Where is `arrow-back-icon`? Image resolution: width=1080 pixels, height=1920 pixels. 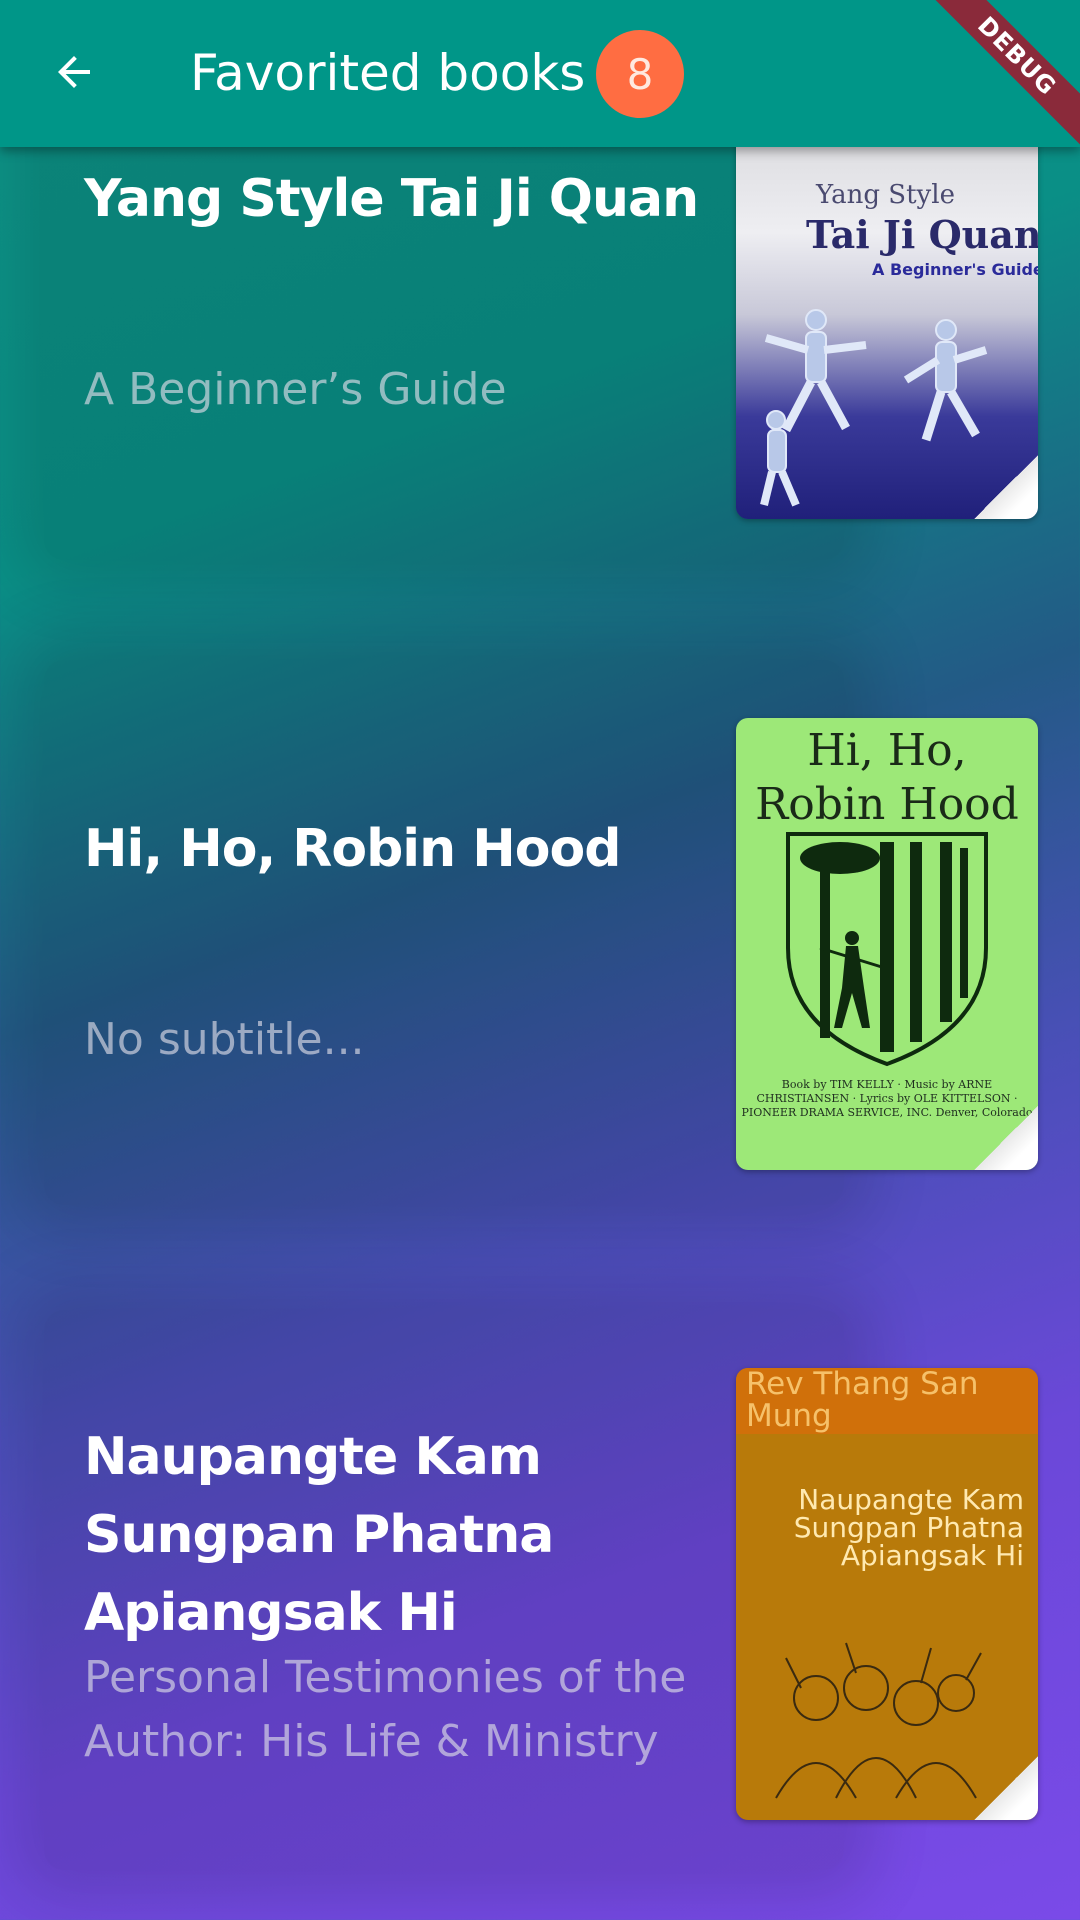 arrow-back-icon is located at coordinates (74, 72).